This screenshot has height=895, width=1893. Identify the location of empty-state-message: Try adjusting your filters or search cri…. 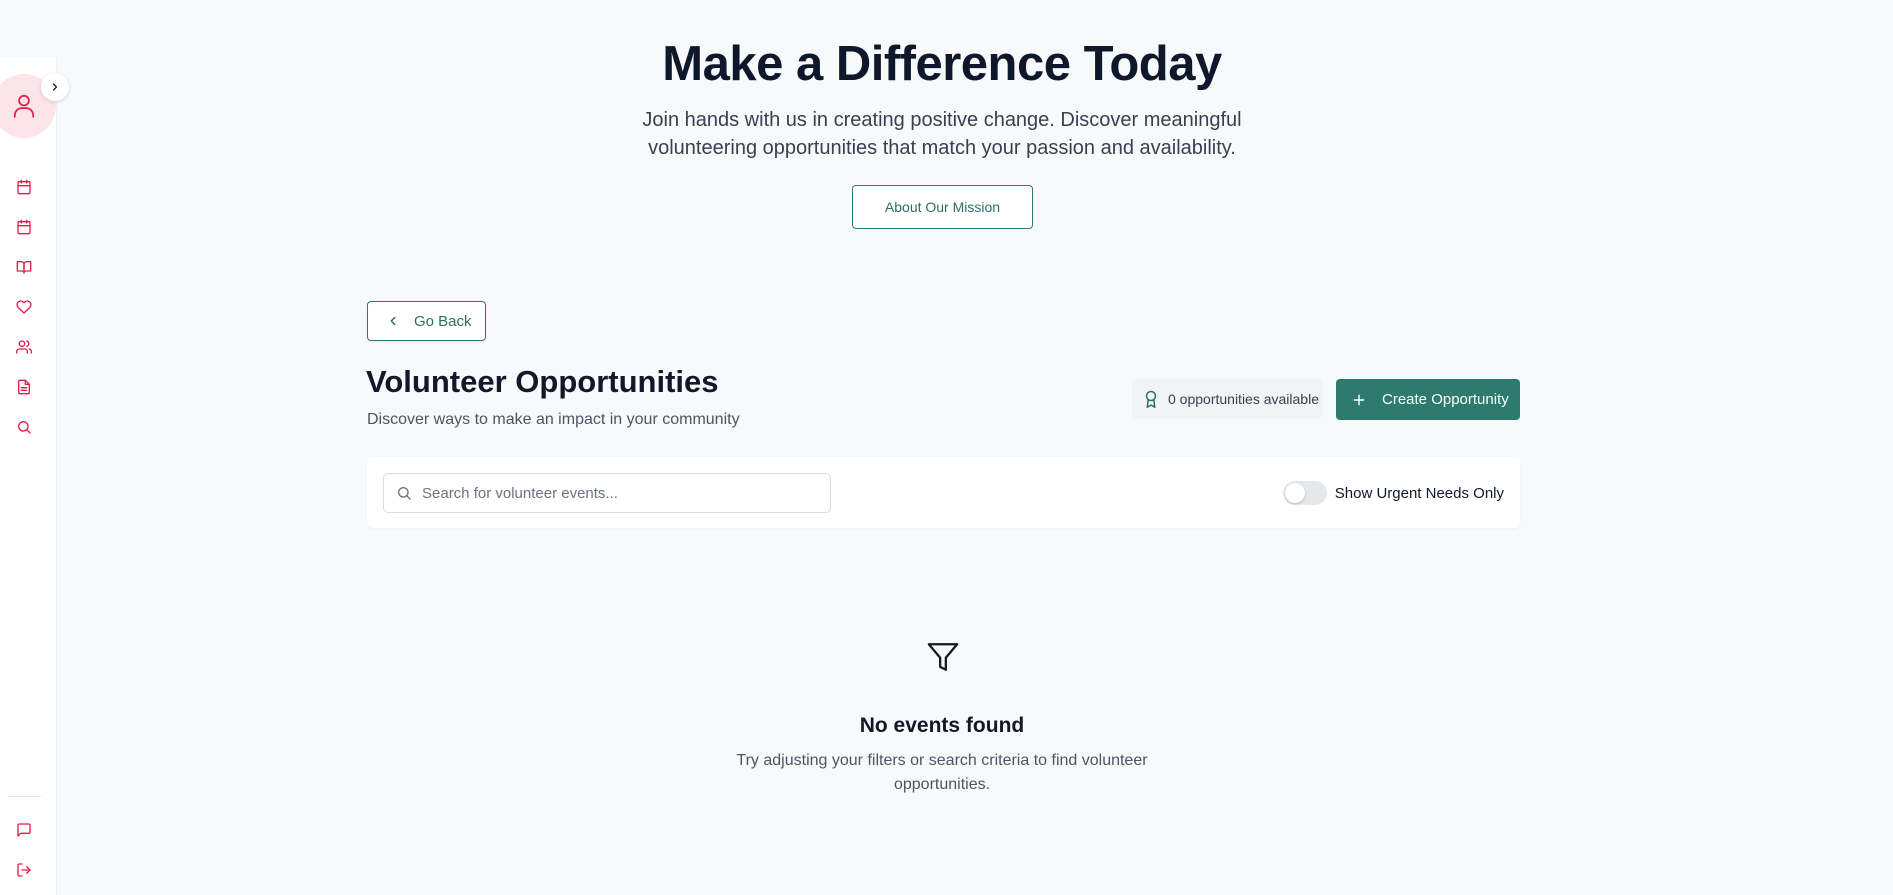
(942, 772).